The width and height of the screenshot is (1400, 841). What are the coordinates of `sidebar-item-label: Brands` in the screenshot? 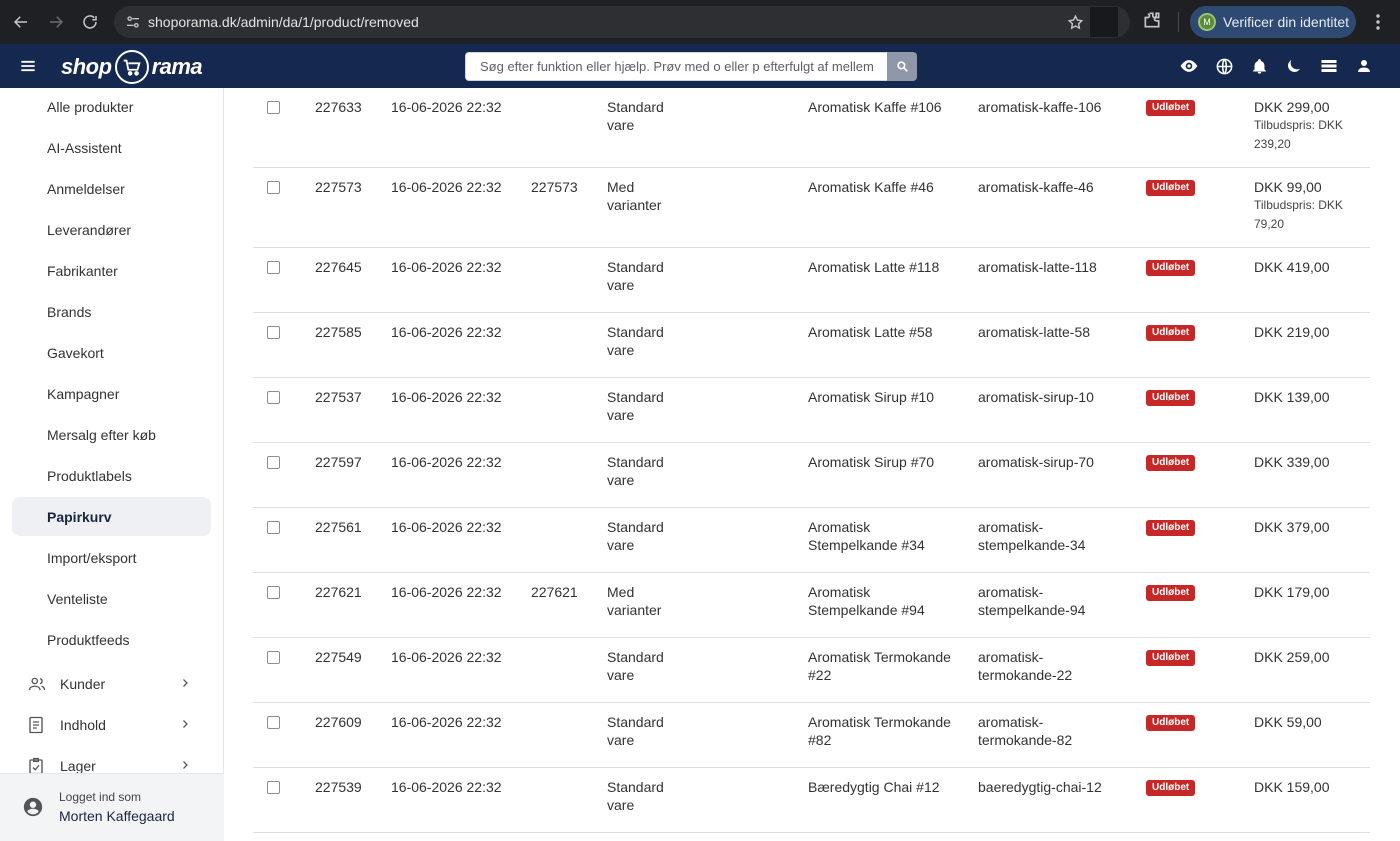 It's located at (69, 311).